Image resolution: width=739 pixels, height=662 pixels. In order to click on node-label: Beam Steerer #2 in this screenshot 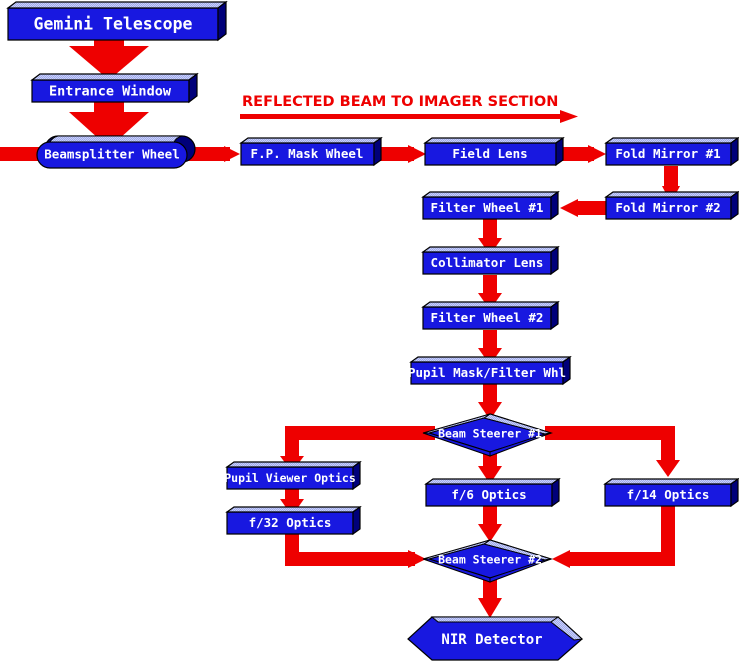, I will do `click(490, 560)`.